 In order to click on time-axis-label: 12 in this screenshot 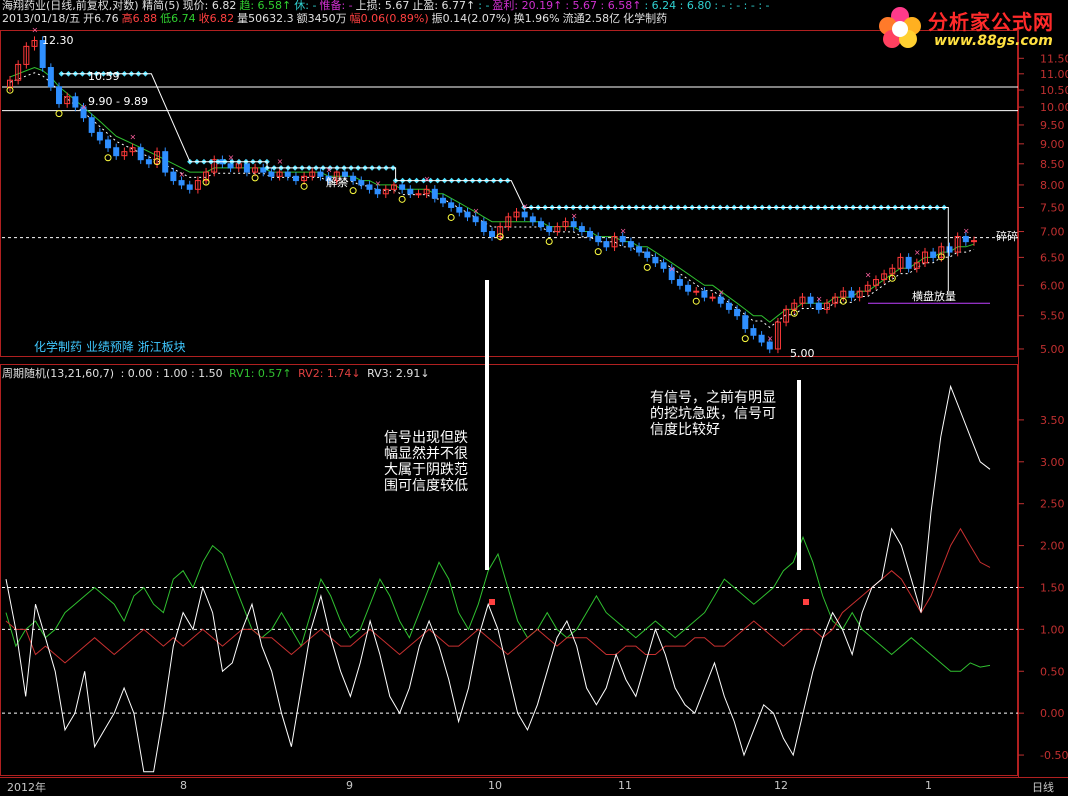, I will do `click(781, 785)`.